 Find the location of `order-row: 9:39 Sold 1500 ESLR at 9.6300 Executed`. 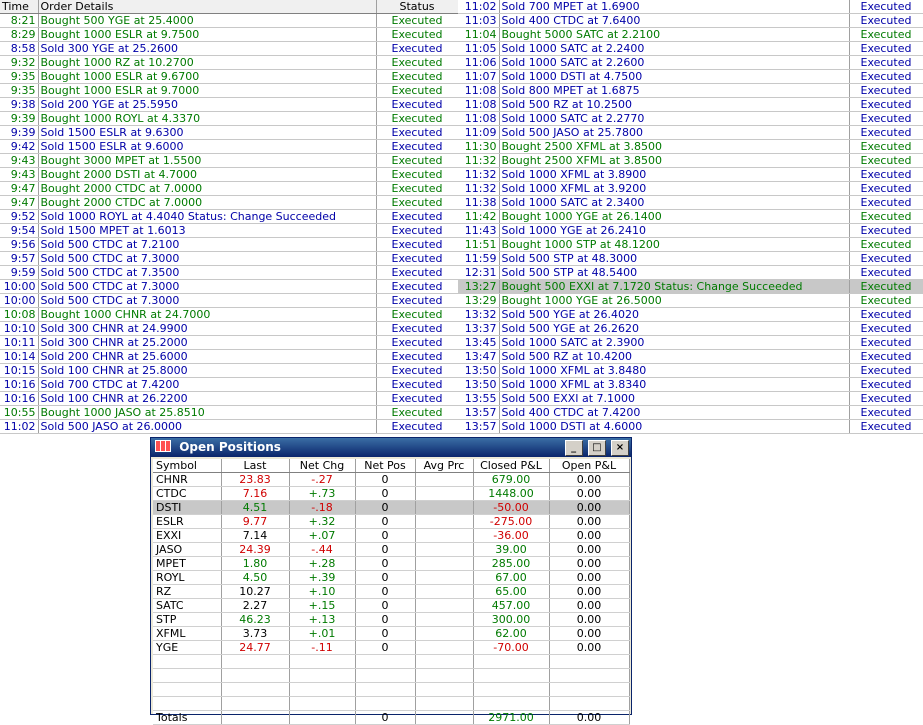

order-row: 9:39 Sold 1500 ESLR at 9.6300 Executed is located at coordinates (229, 132).